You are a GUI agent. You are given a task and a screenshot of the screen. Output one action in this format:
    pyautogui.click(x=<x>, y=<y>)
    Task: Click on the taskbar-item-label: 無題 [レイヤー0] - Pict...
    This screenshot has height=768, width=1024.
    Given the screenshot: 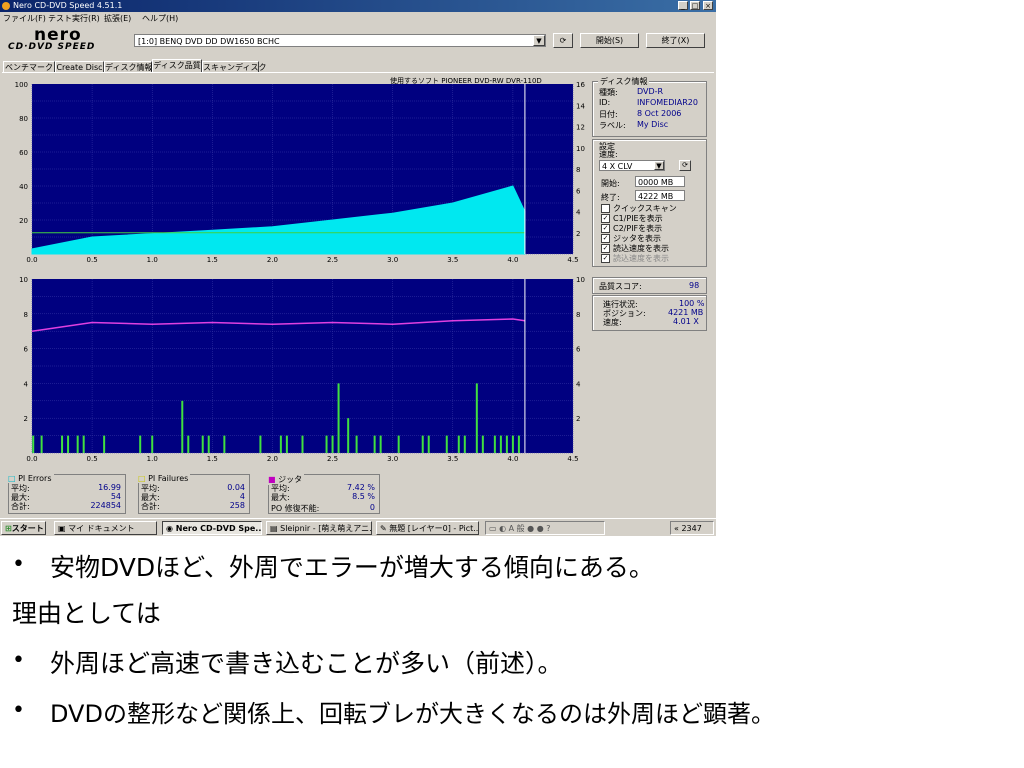 What is the action you would take?
    pyautogui.click(x=434, y=528)
    